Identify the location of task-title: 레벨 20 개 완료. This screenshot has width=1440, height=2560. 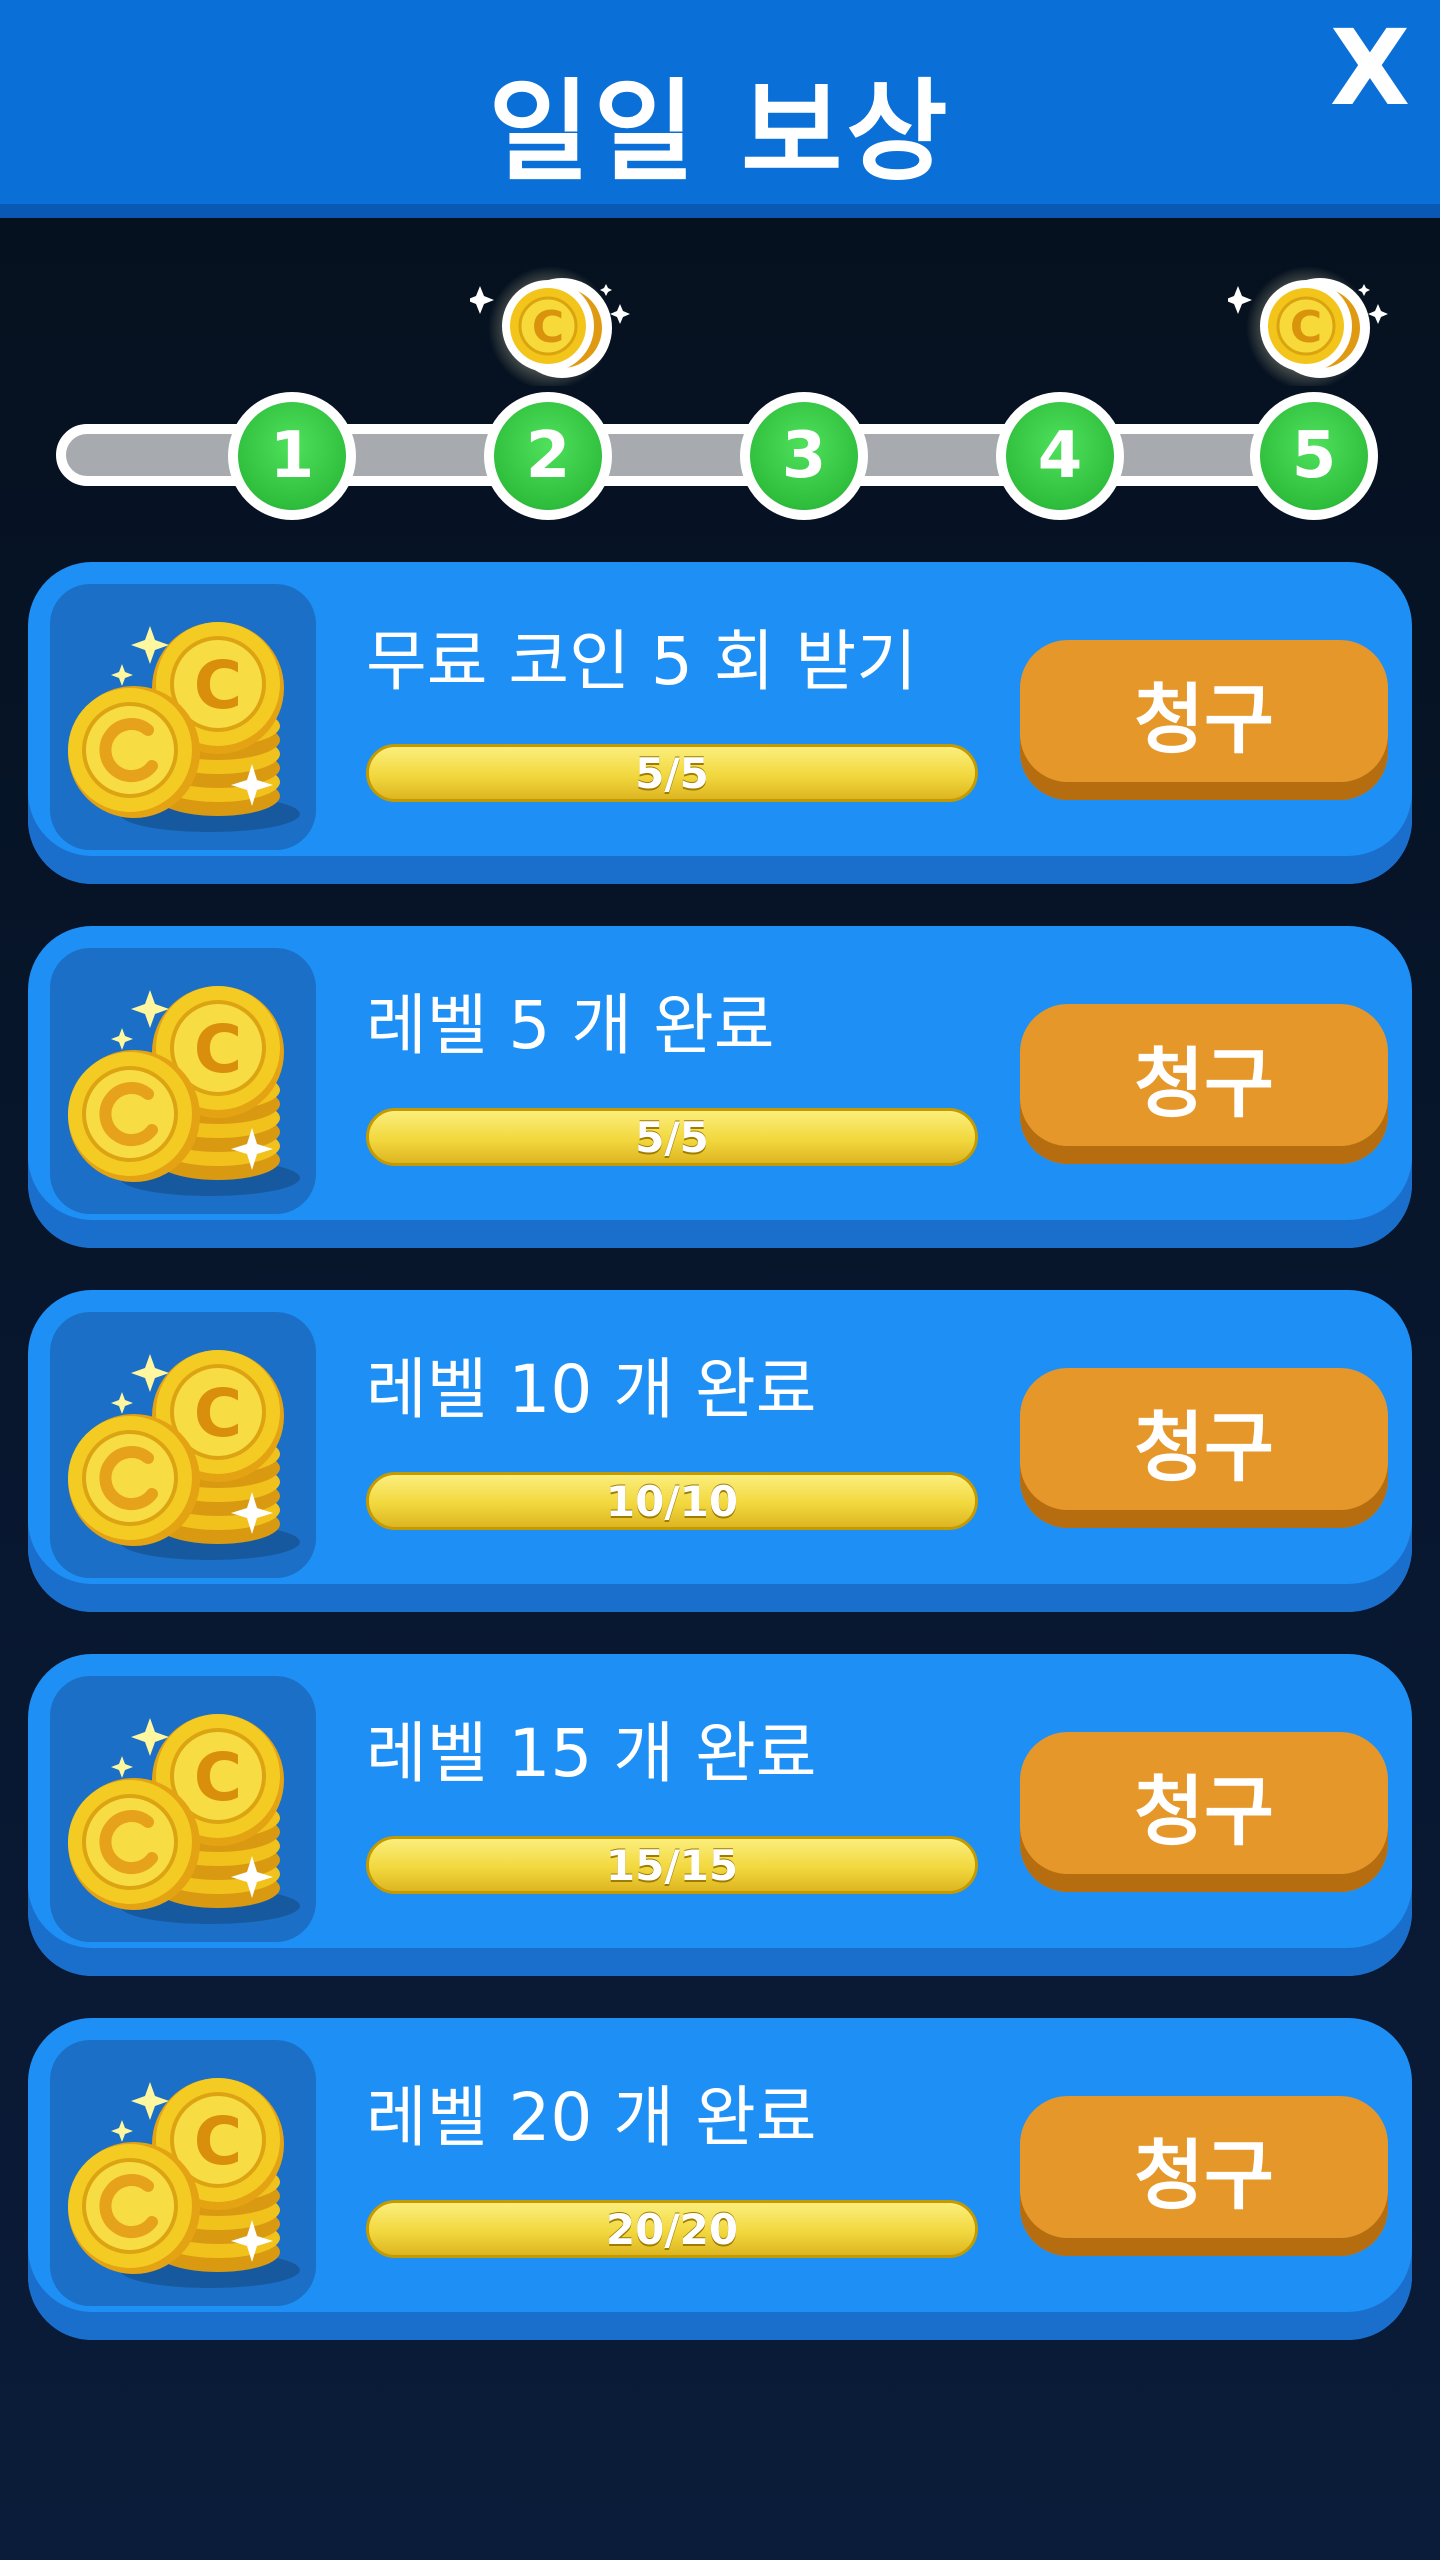
(591, 2117).